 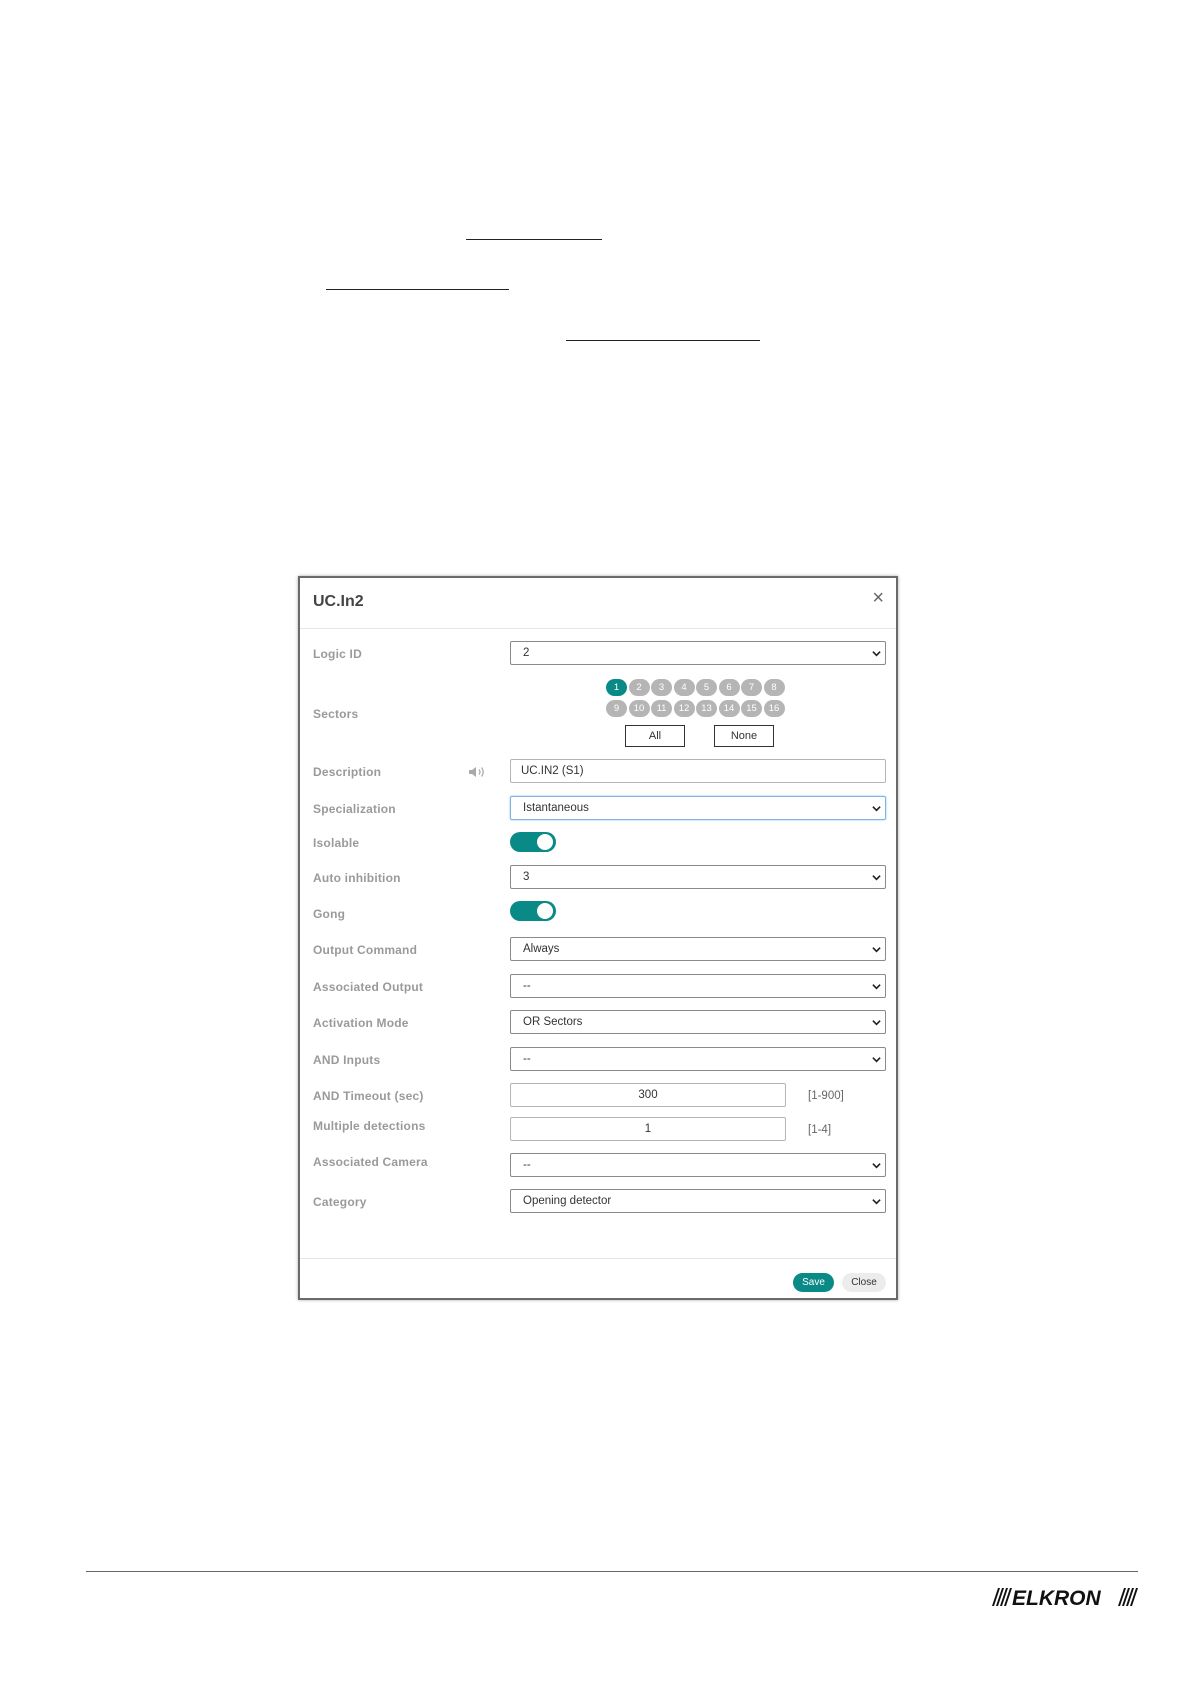 I want to click on sector-toggle-11: 11, so click(x=661, y=708).